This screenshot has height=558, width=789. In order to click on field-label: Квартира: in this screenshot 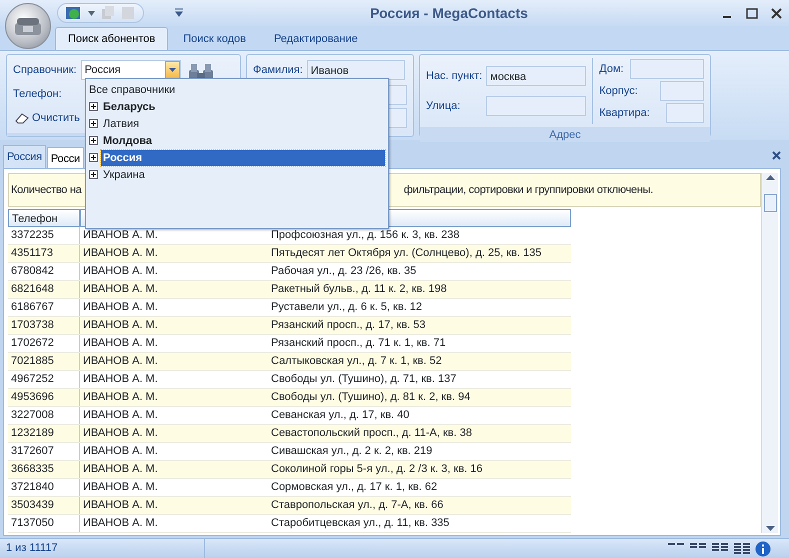, I will do `click(624, 113)`.